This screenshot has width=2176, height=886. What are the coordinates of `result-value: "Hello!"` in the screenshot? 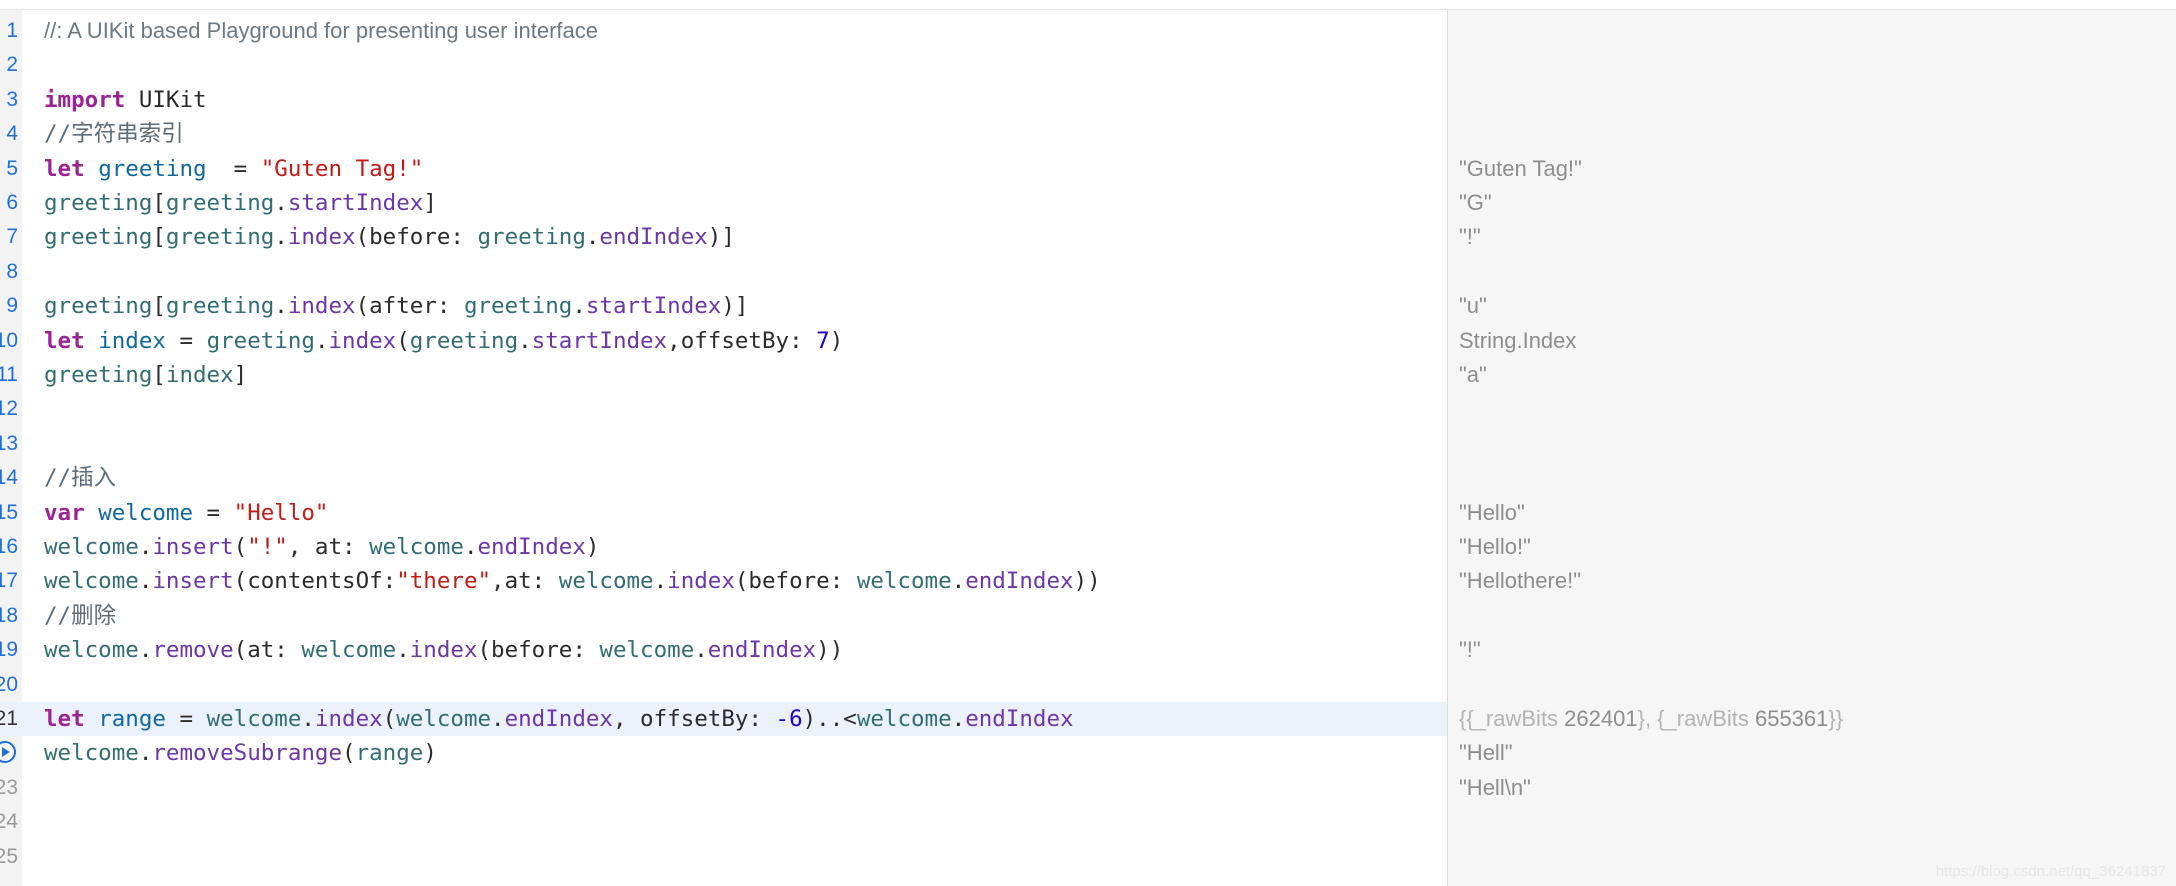 It's located at (1495, 547).